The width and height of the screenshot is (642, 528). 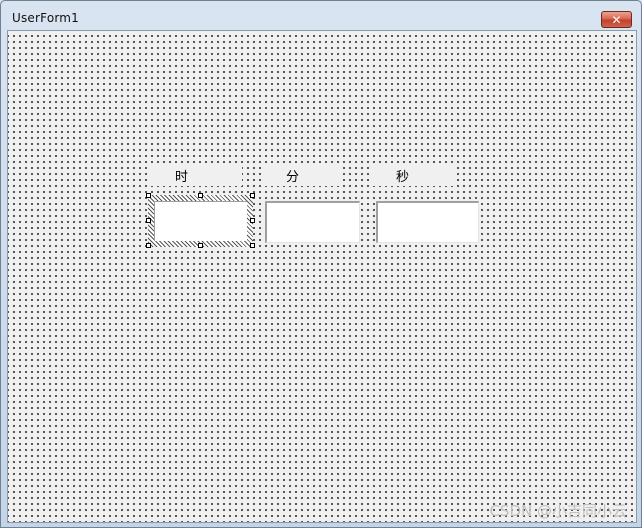 I want to click on label-hour-text: 时, so click(x=182, y=177).